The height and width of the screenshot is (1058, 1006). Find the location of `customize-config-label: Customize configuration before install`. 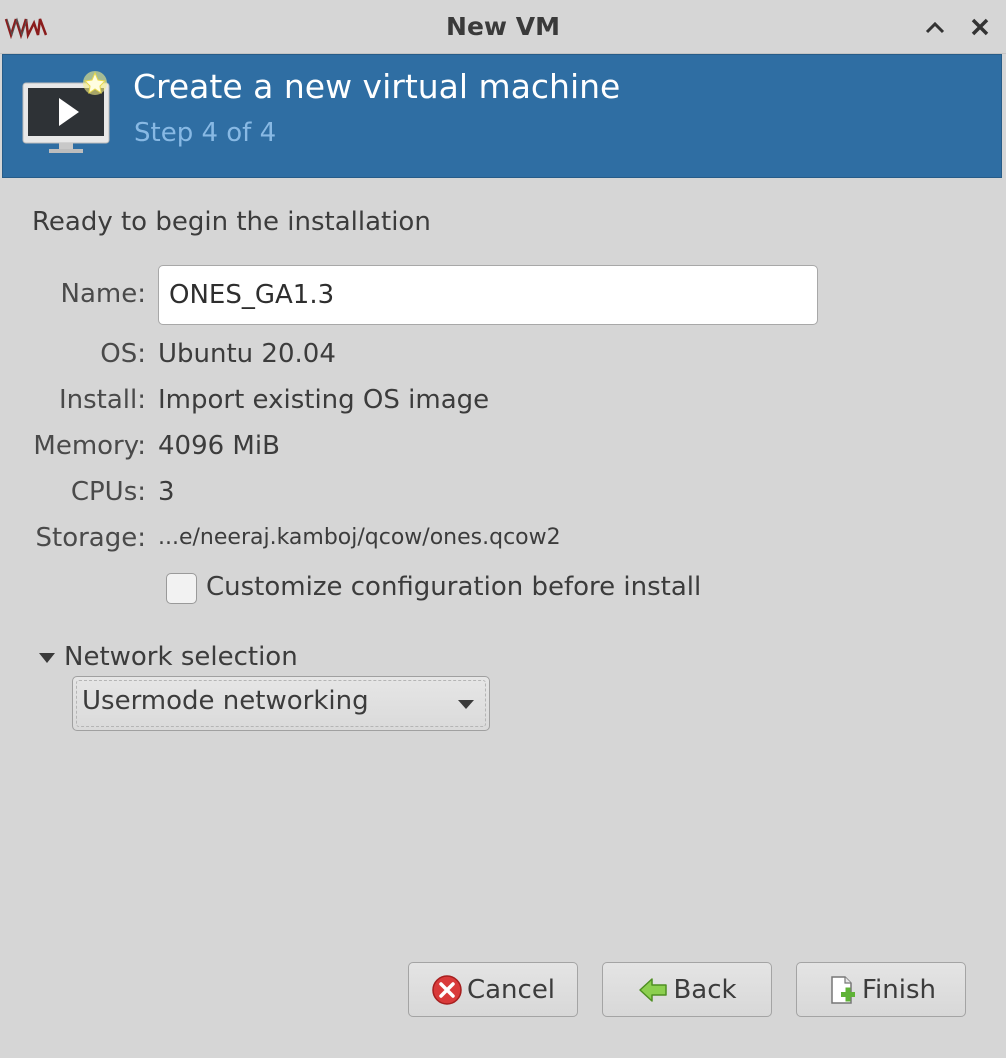

customize-config-label: Customize configuration before install is located at coordinates (453, 587).